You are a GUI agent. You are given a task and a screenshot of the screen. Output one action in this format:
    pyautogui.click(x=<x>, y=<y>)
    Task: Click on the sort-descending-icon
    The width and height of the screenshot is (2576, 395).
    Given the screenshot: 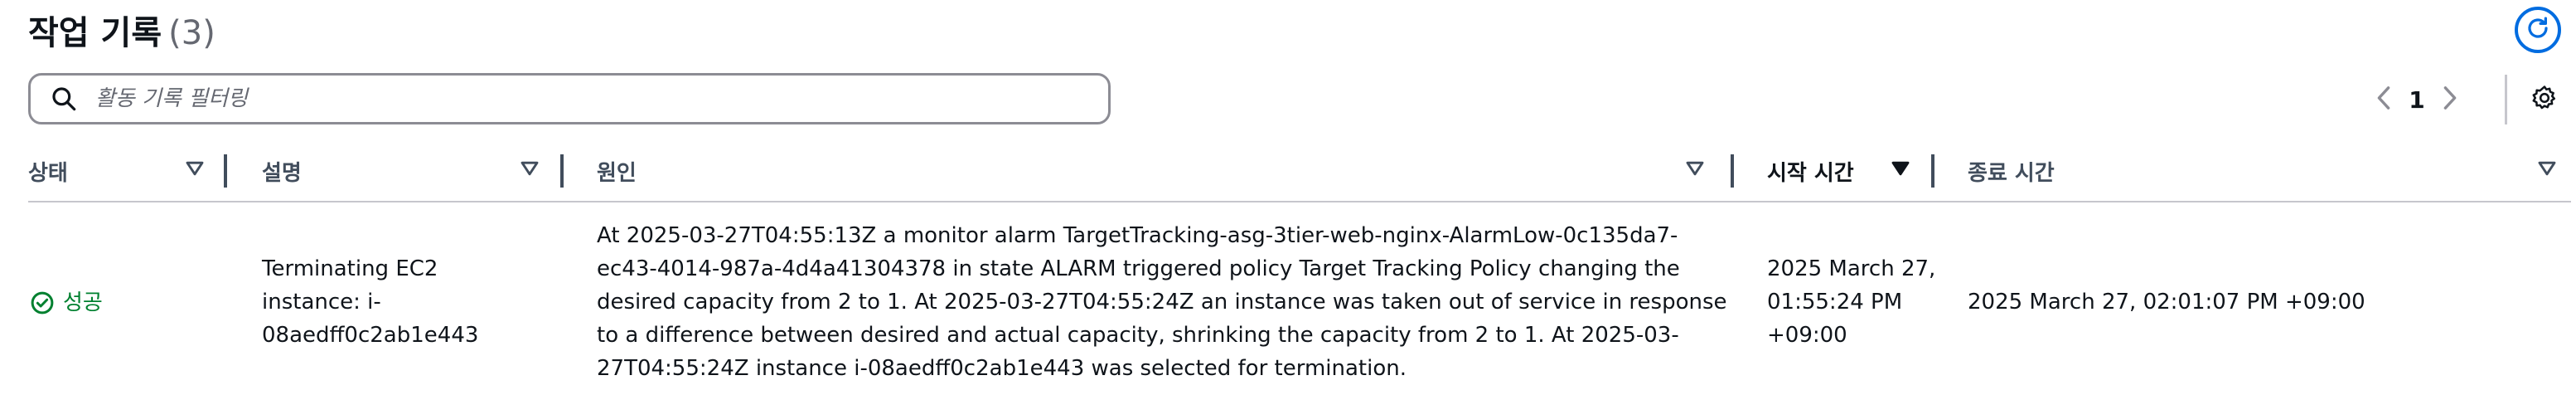 What is the action you would take?
    pyautogui.click(x=1900, y=170)
    